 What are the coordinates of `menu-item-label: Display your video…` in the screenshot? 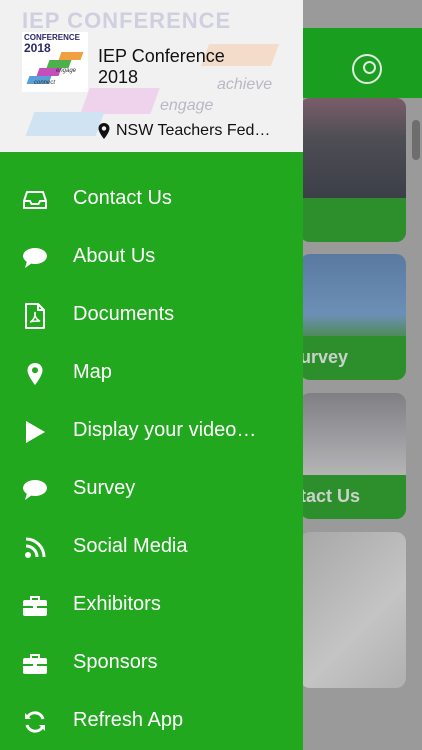 It's located at (165, 430).